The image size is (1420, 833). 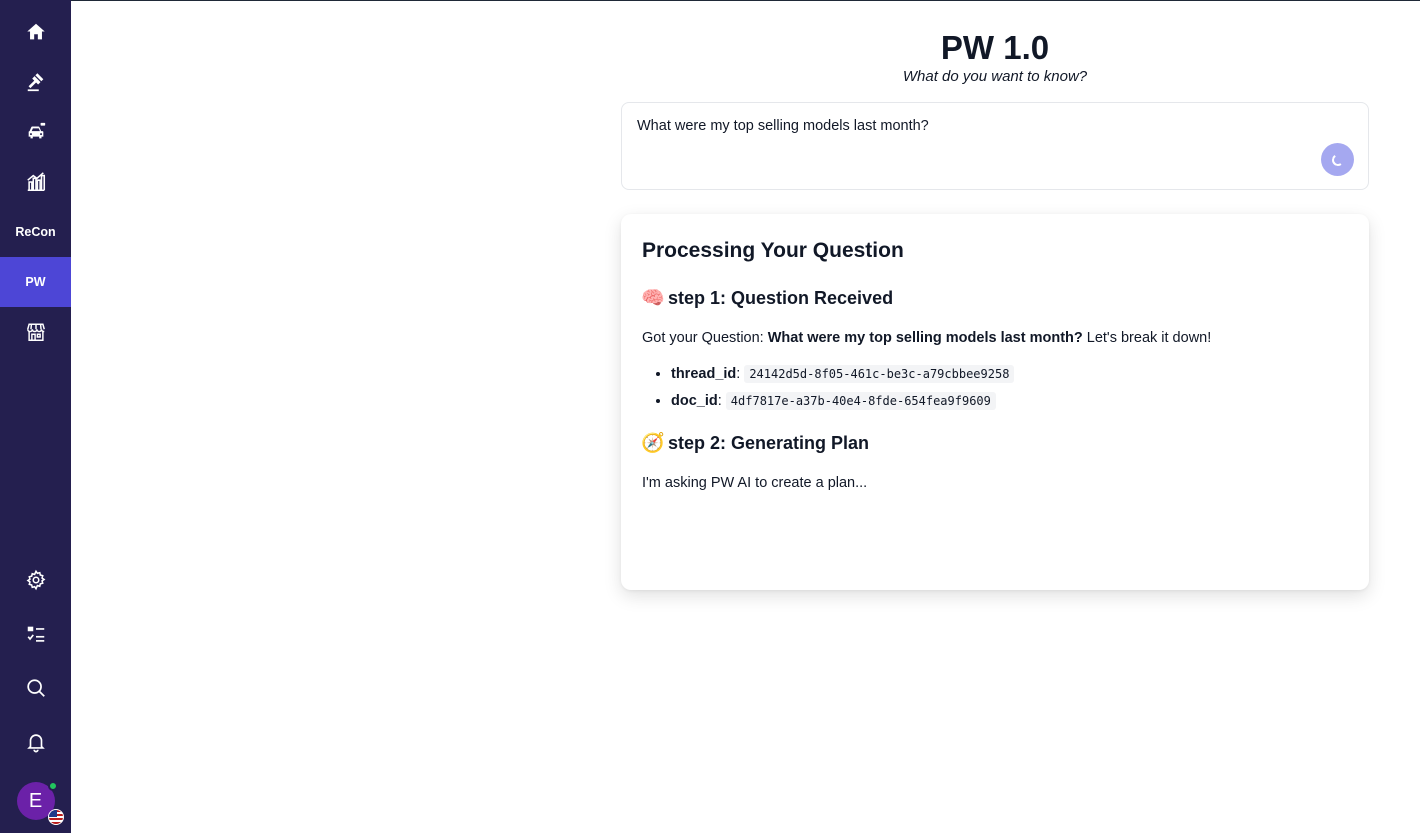 What do you see at coordinates (745, 0) in the screenshot?
I see `top-border` at bounding box center [745, 0].